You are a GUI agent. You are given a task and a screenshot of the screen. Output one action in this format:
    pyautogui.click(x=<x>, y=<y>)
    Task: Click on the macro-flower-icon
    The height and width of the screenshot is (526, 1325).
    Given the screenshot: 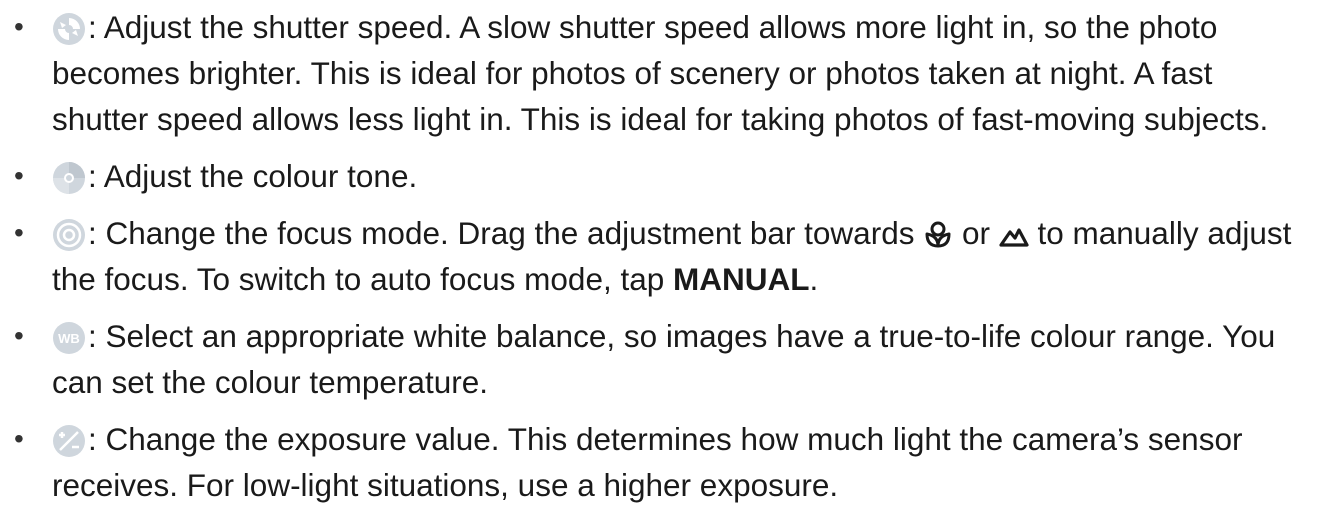 What is the action you would take?
    pyautogui.click(x=938, y=235)
    